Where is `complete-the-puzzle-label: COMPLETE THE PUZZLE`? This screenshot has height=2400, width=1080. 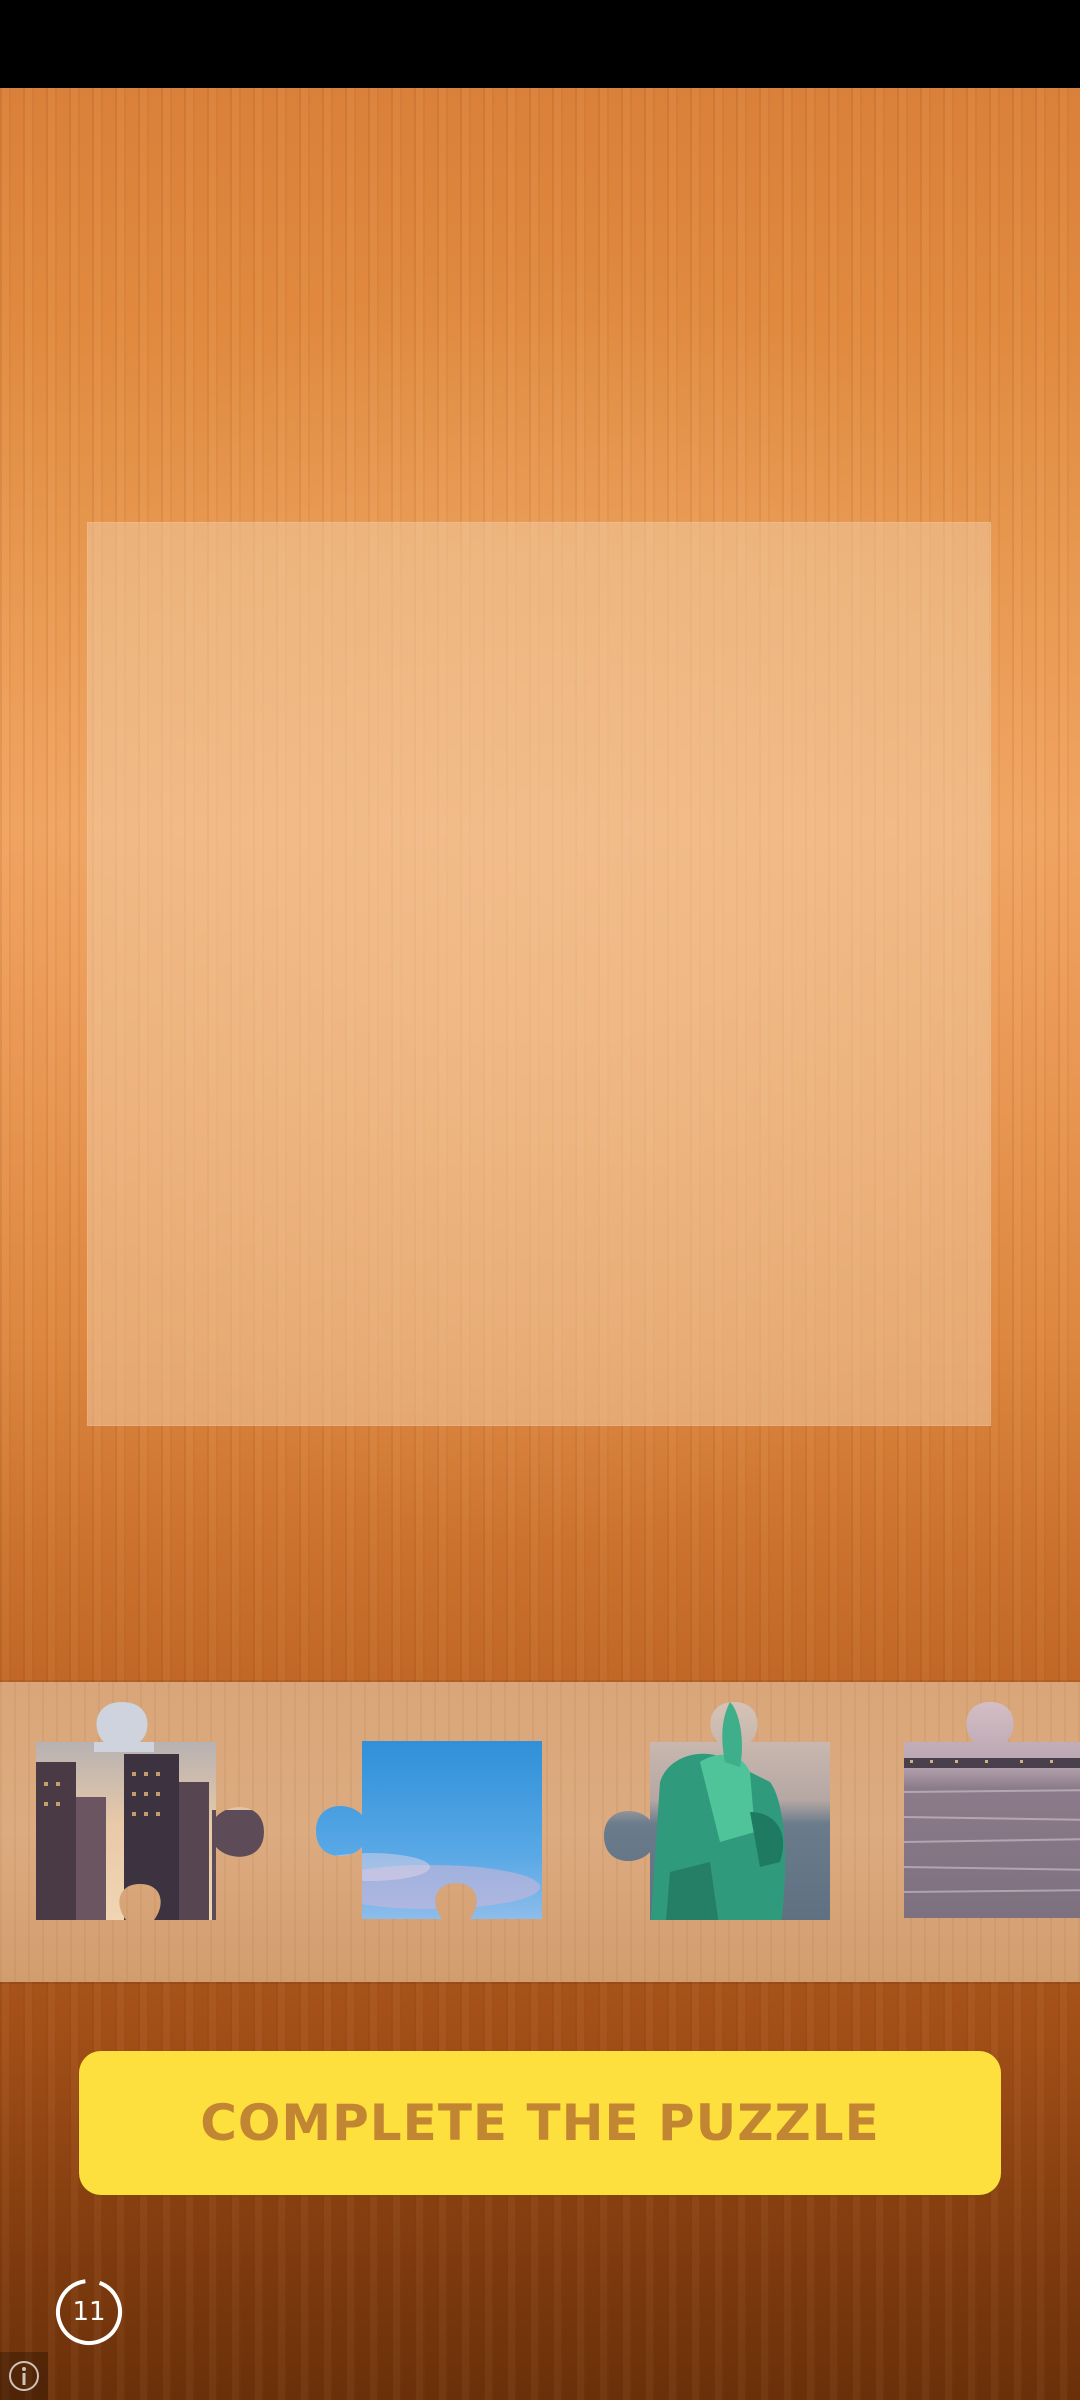
complete-the-puzzle-label: COMPLETE THE PUZZLE is located at coordinates (540, 2123).